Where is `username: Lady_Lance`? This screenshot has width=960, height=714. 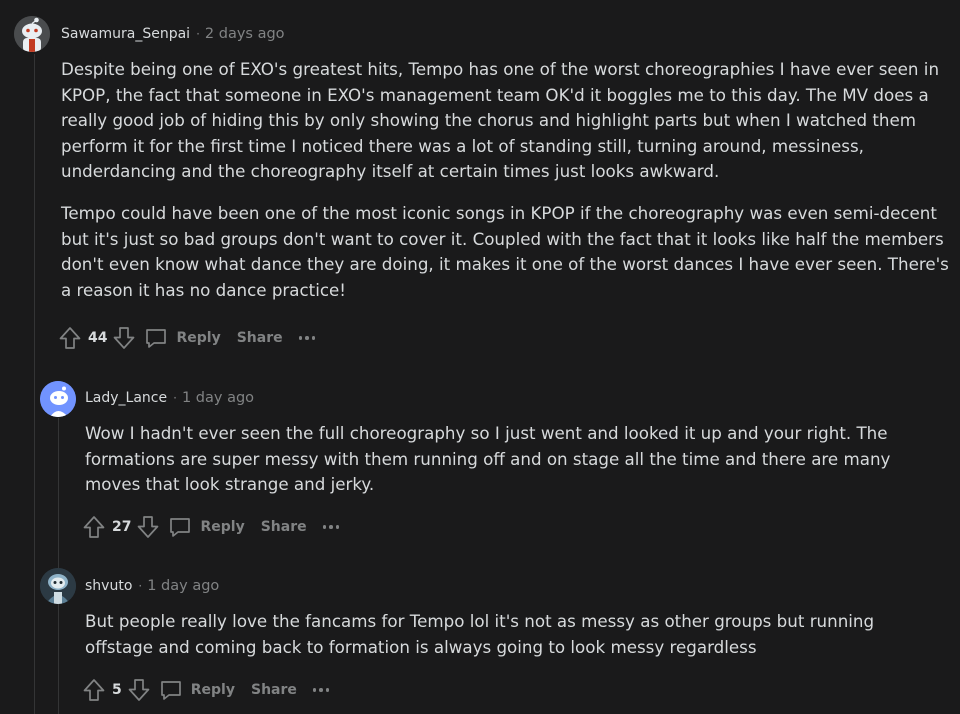 username: Lady_Lance is located at coordinates (126, 398).